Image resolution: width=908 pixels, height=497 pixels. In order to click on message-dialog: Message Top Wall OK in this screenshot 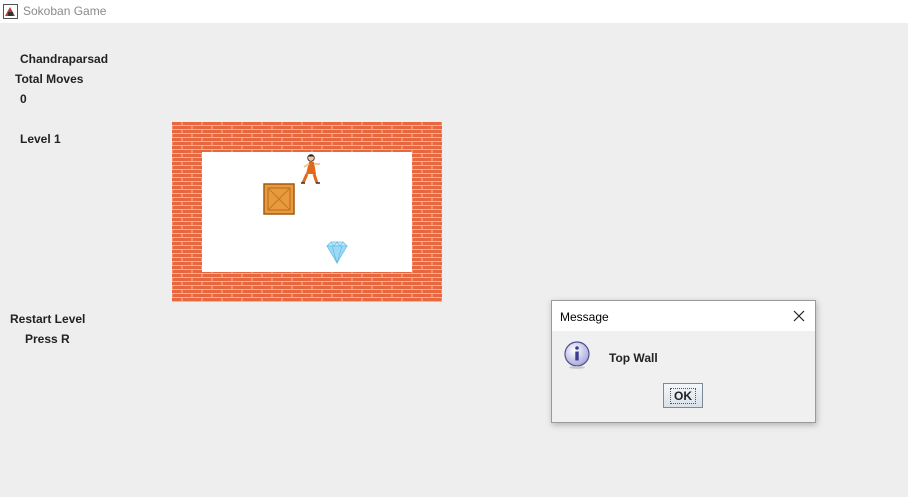, I will do `click(683, 361)`.